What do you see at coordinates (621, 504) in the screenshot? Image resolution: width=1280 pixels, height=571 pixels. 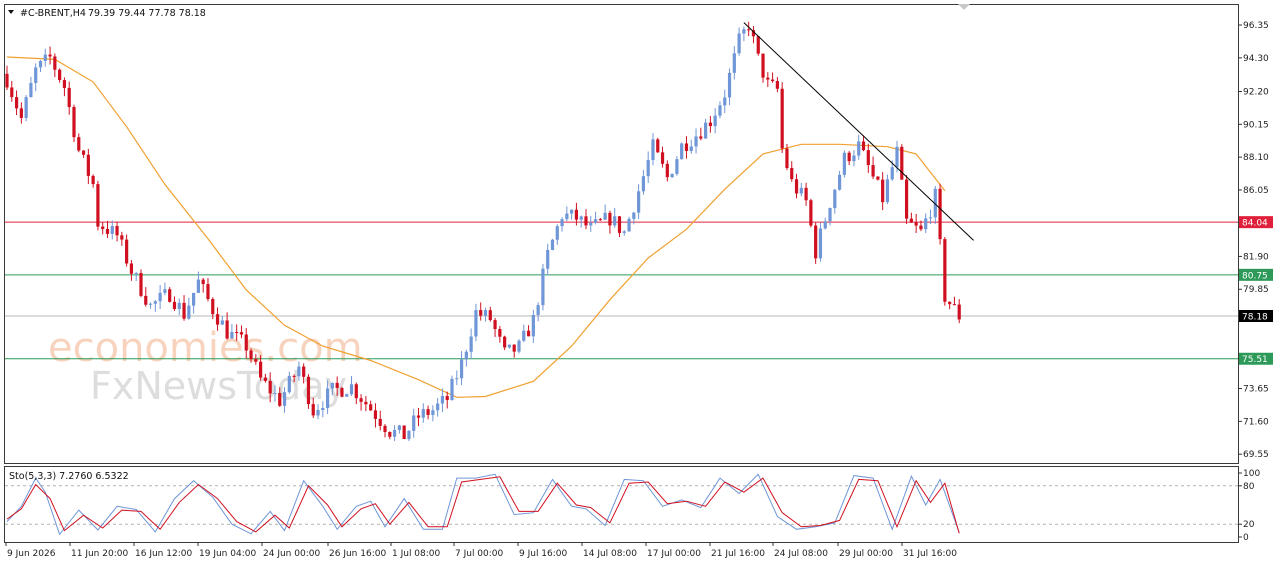 I see `stochastic-panel-frame` at bounding box center [621, 504].